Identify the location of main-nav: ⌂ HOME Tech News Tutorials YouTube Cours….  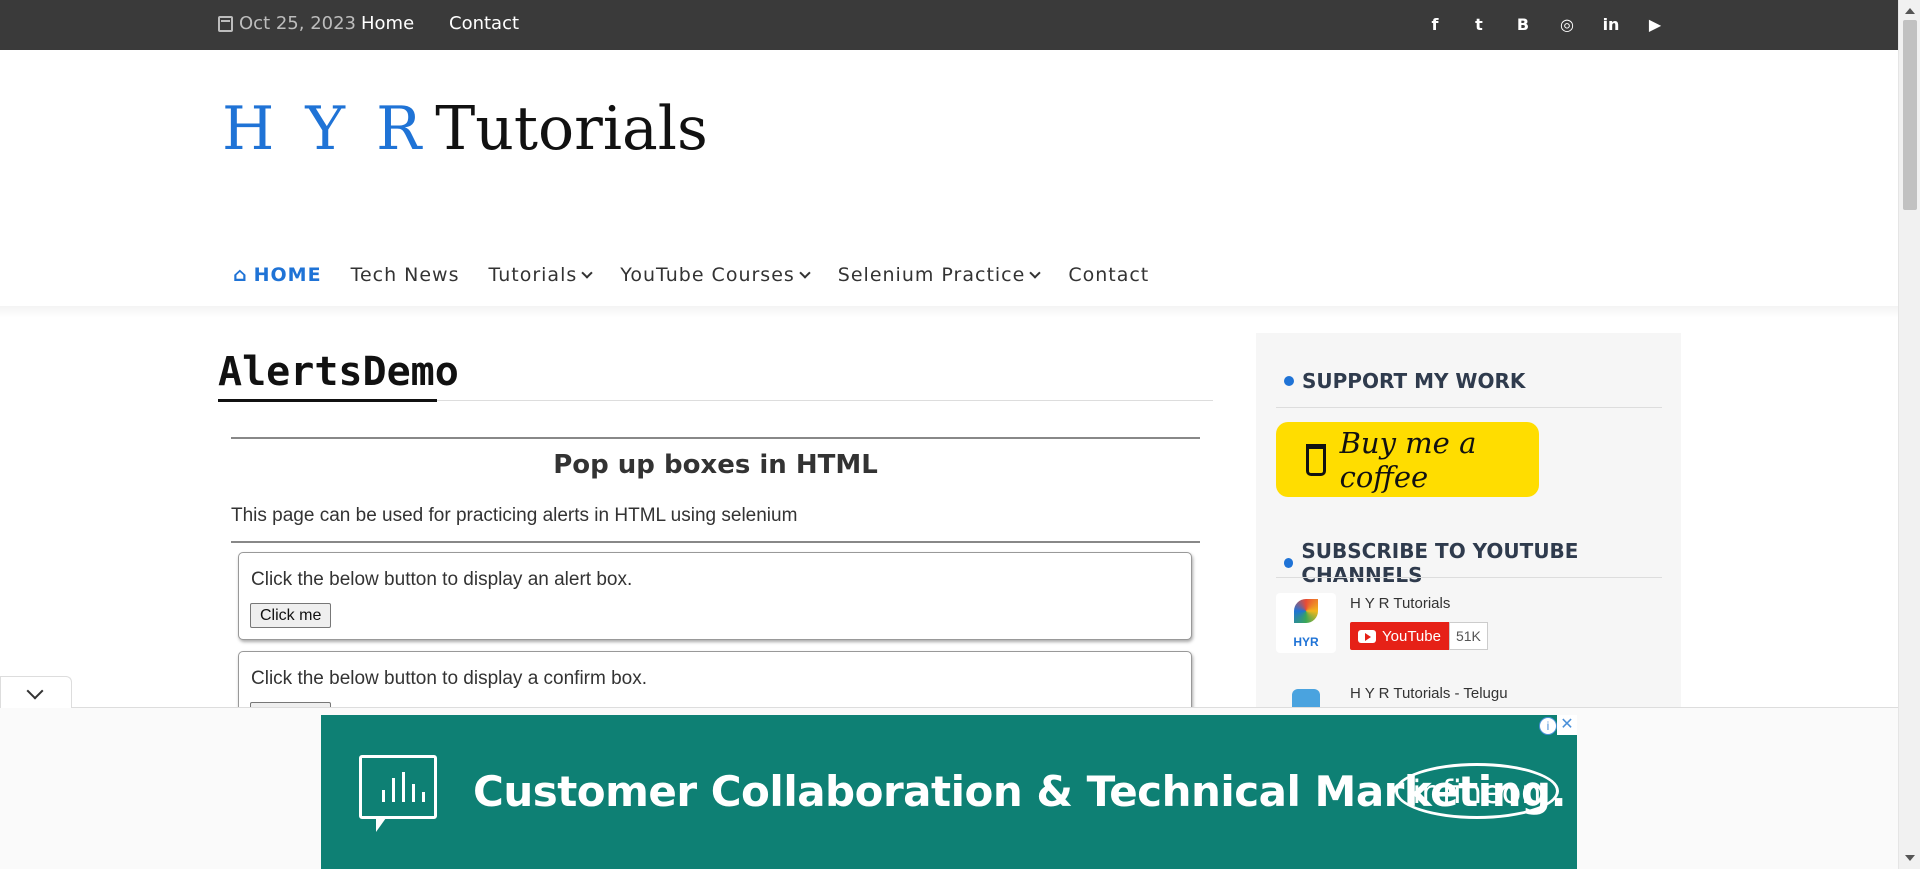
(691, 275).